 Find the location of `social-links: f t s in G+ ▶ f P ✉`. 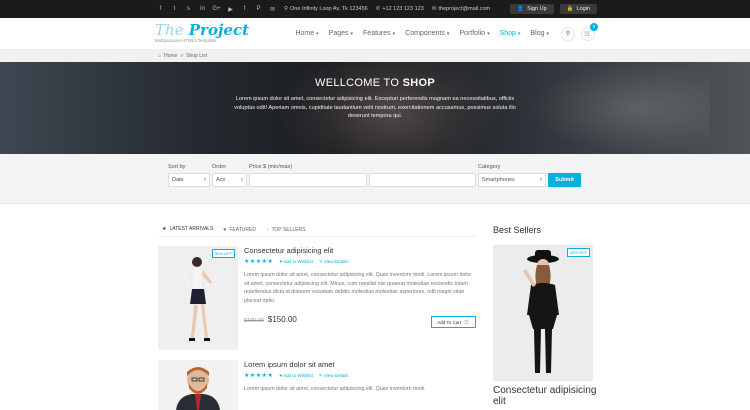

social-links: f t s in G+ ▶ f P ✉ is located at coordinates (216, 9).